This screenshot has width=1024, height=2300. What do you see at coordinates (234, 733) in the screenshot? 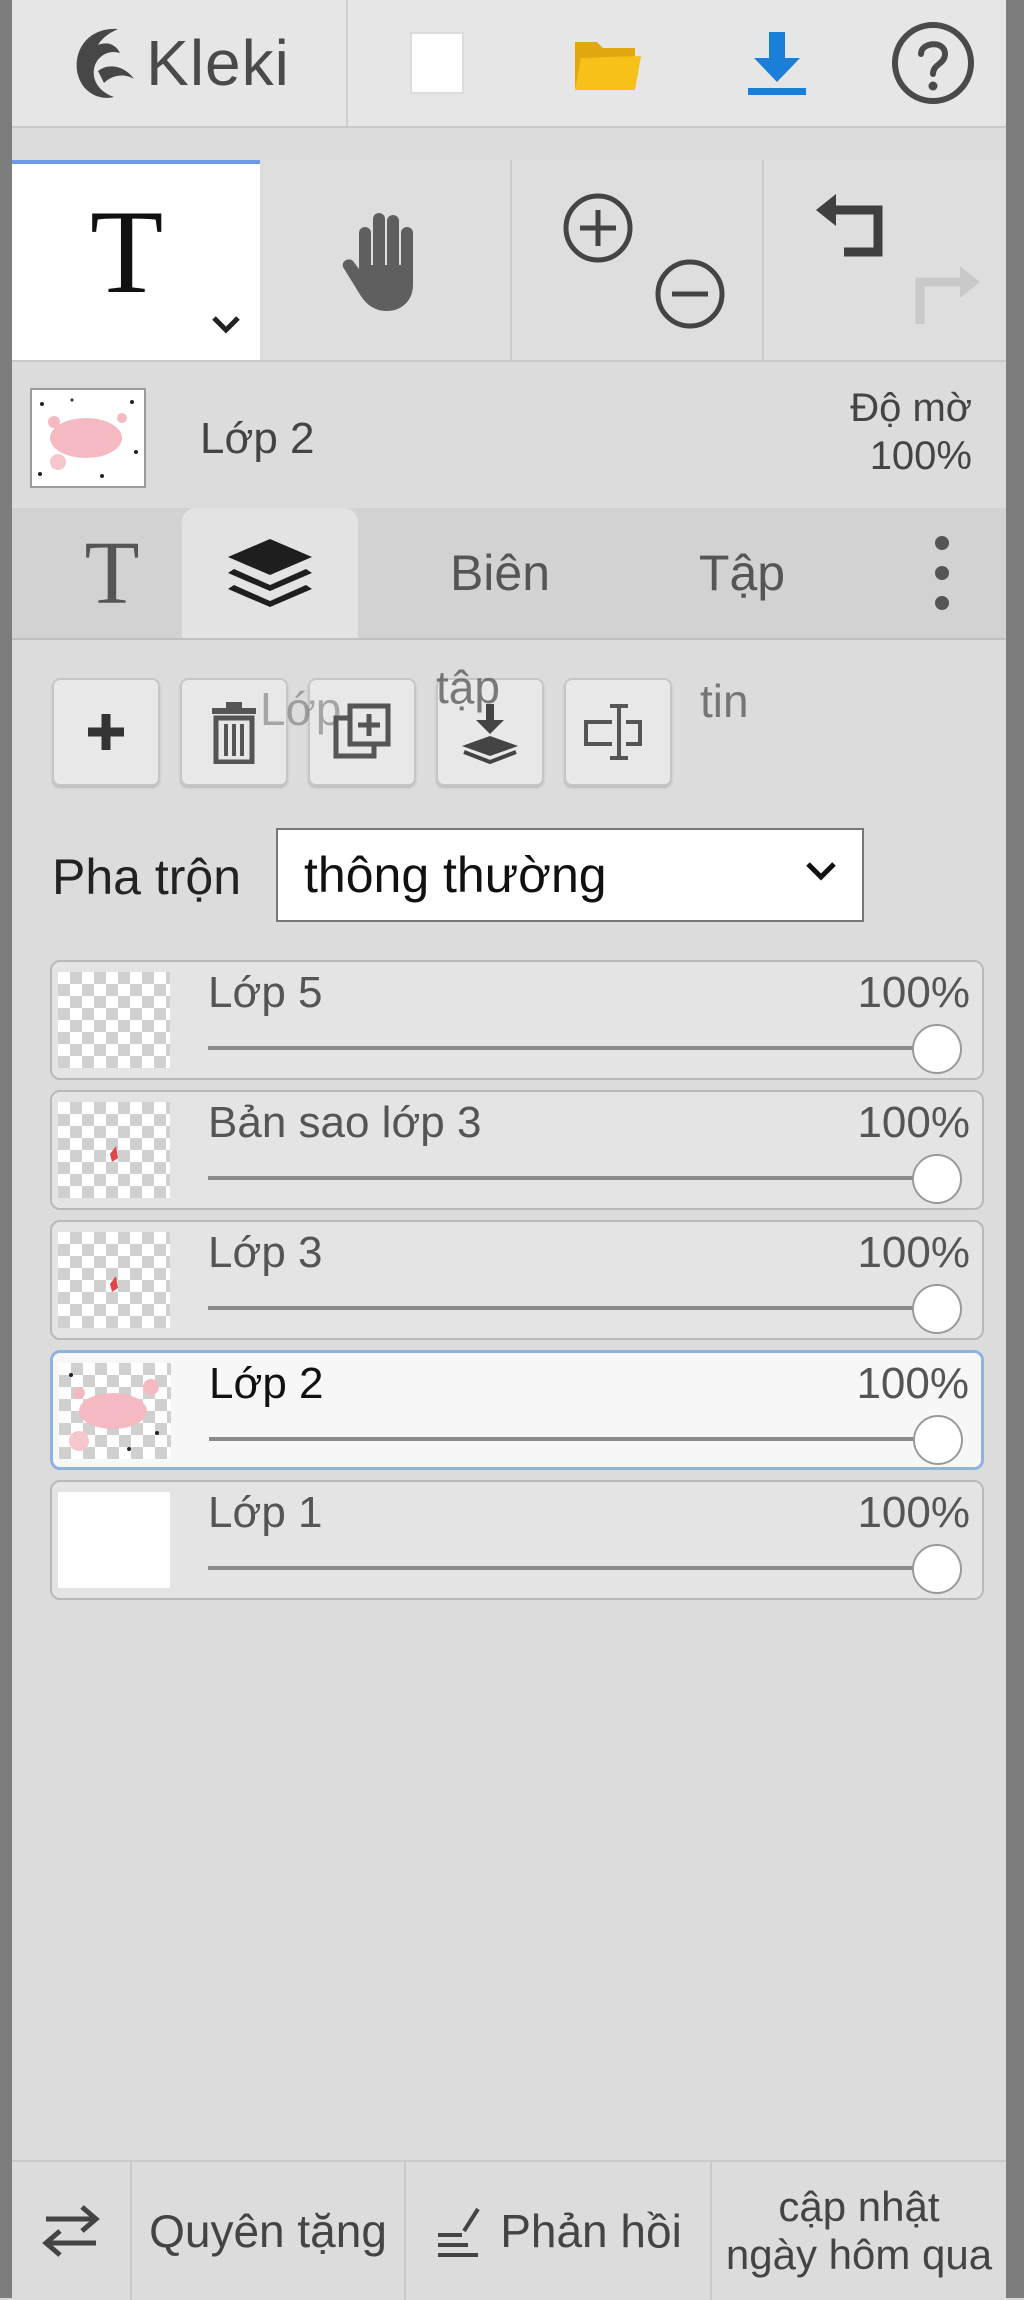
I see `delete-layer-icon` at bounding box center [234, 733].